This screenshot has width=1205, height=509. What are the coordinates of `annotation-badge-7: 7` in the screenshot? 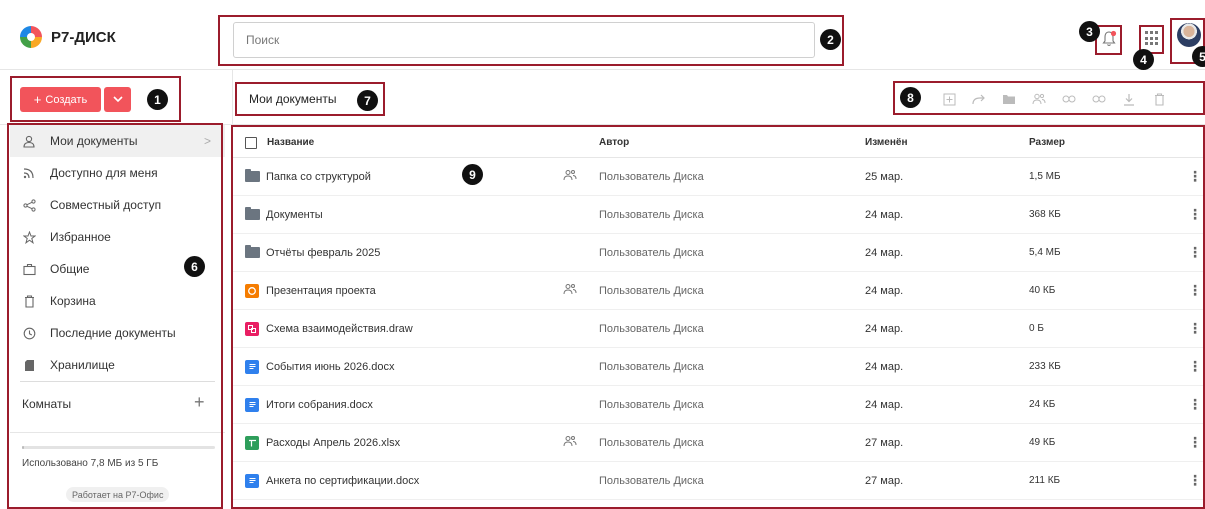 It's located at (367, 100).